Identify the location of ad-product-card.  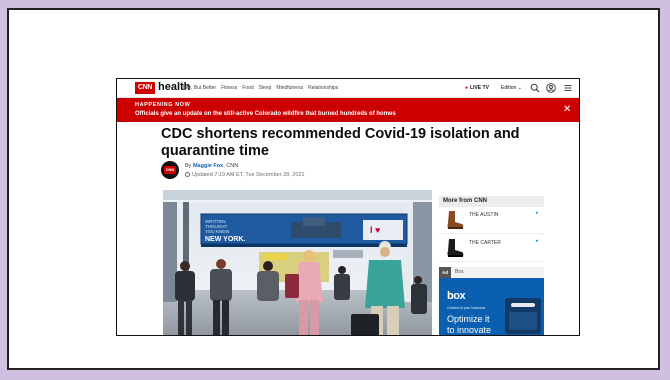
(523, 316).